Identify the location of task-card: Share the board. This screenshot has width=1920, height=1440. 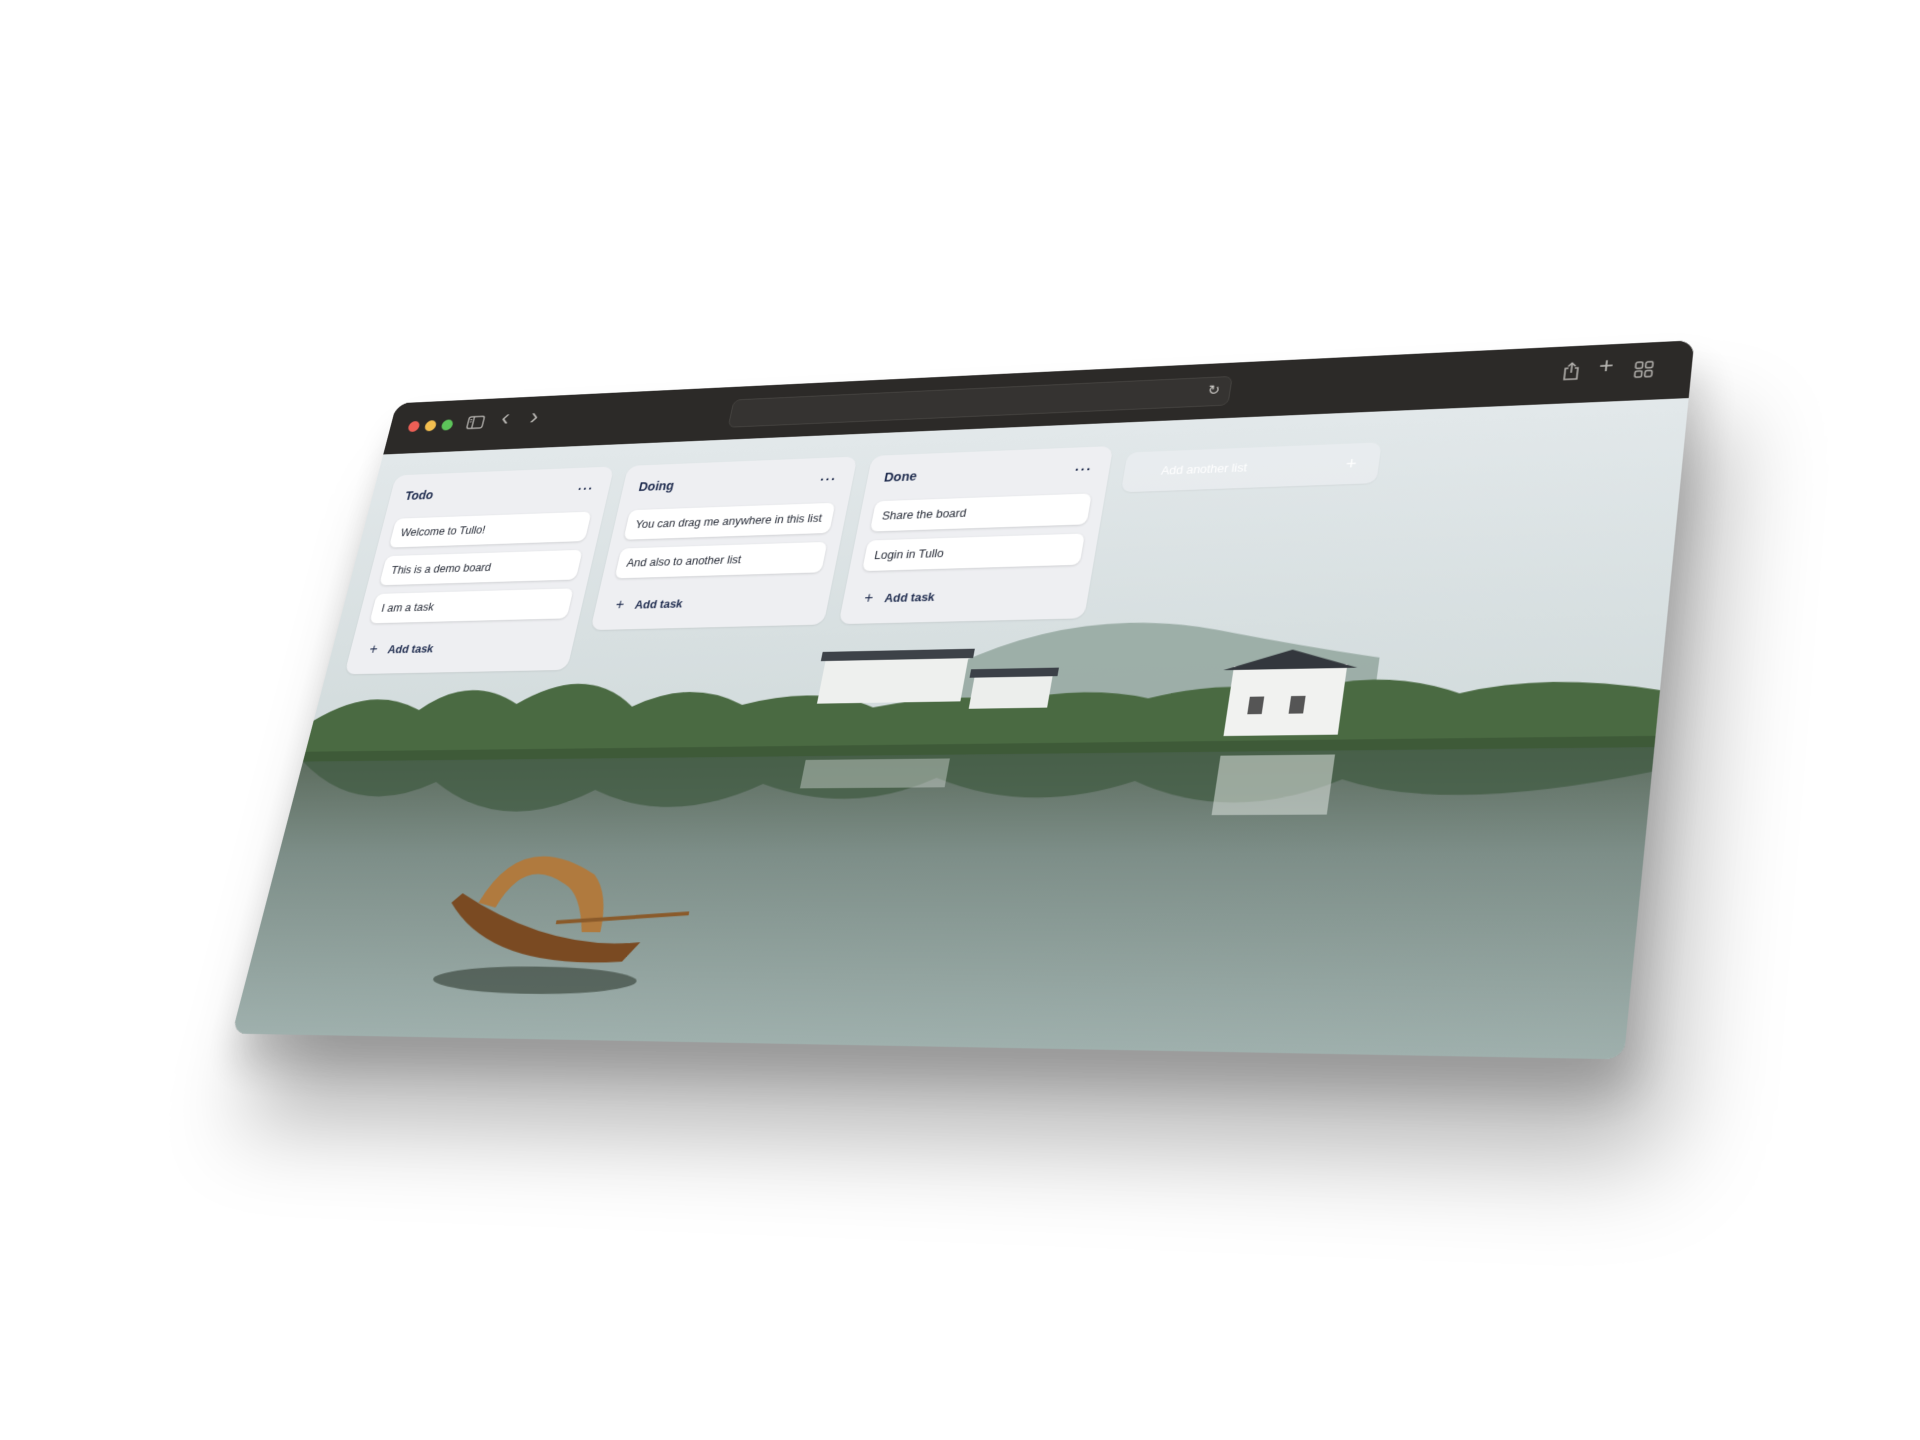
(980, 512).